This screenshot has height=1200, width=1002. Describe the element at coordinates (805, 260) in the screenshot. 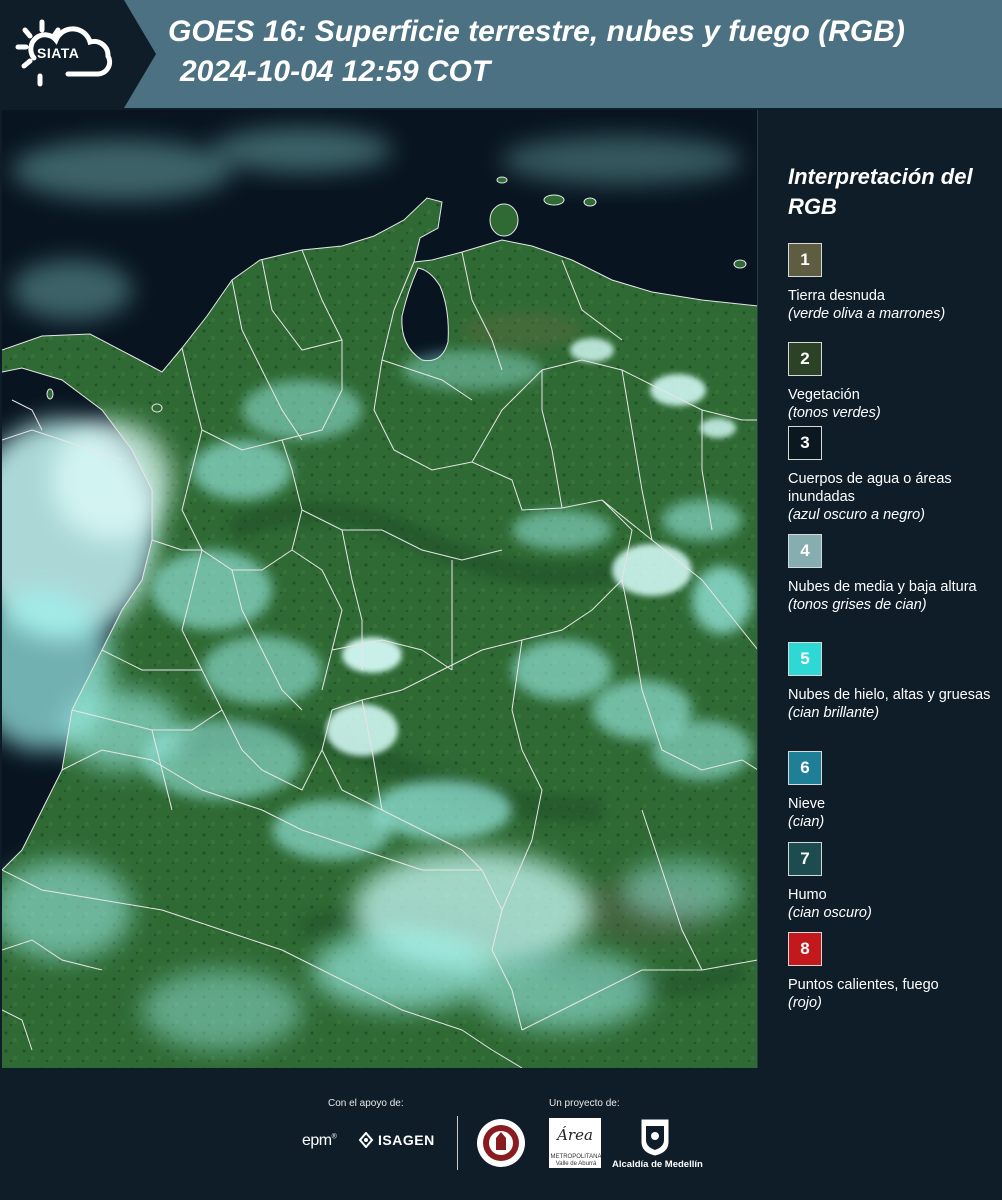

I see `legend-swatch: 1` at that location.